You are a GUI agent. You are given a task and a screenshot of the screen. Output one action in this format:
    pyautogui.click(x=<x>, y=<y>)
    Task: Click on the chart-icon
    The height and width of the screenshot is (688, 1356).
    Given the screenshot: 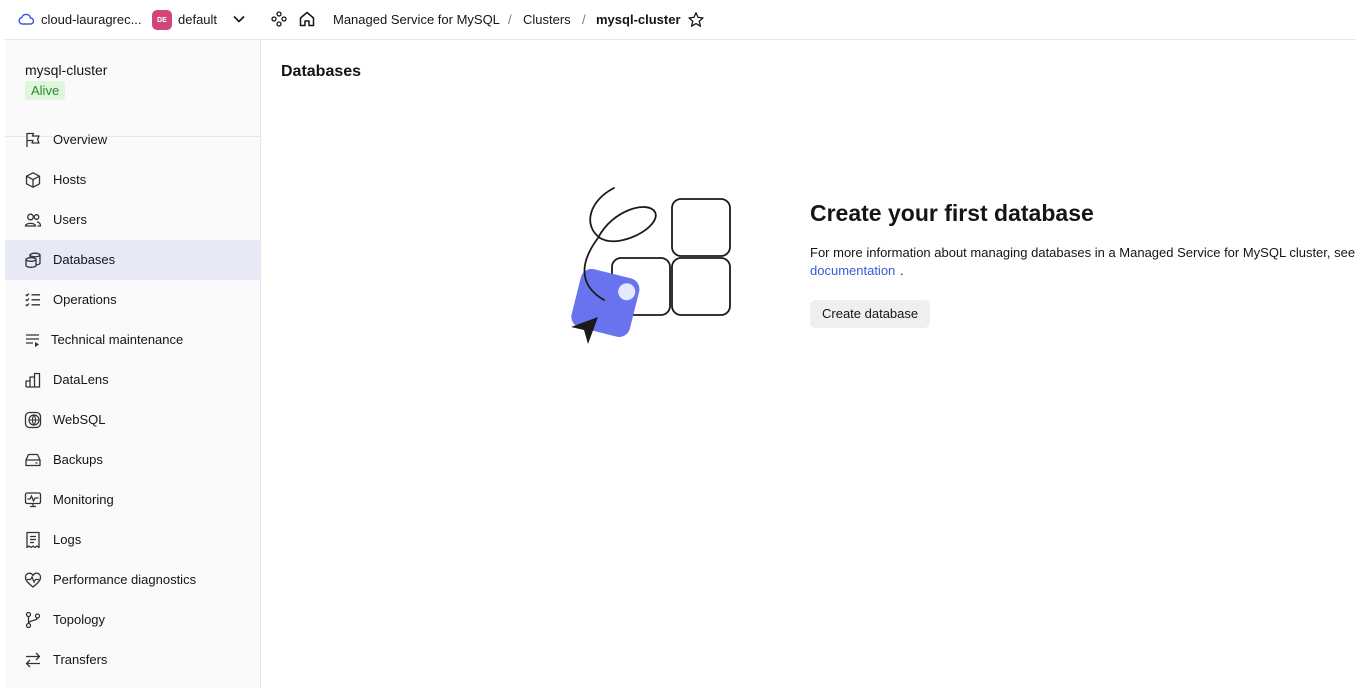 What is the action you would take?
    pyautogui.click(x=33, y=380)
    